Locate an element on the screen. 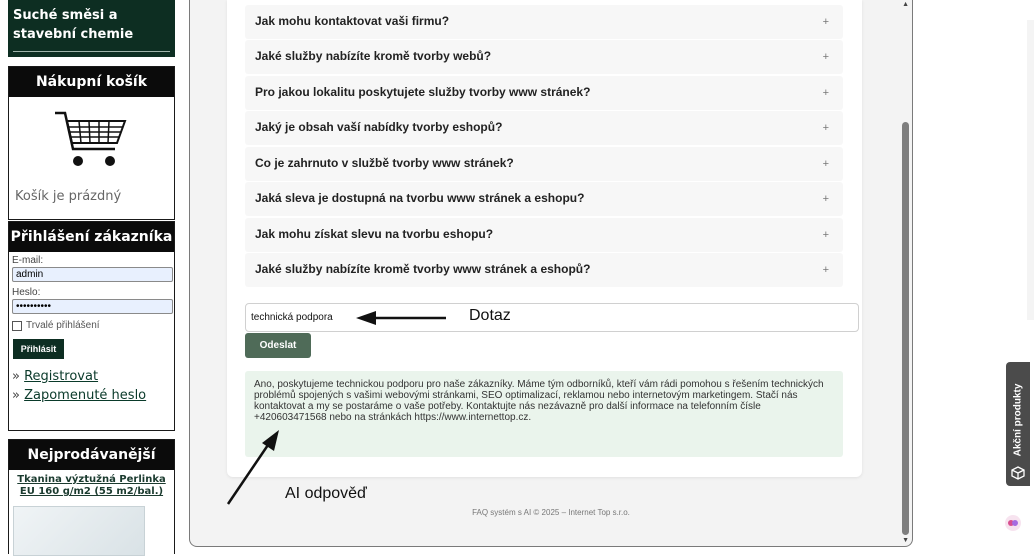 Image resolution: width=1034 pixels, height=556 pixels. akcni-produkty-label: Akční produkty is located at coordinates (1018, 420).